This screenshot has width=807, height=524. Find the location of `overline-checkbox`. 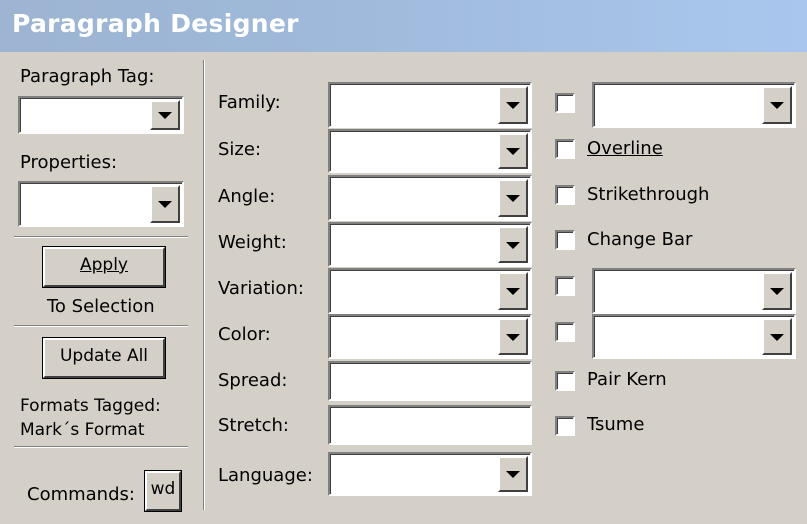

overline-checkbox is located at coordinates (565, 149).